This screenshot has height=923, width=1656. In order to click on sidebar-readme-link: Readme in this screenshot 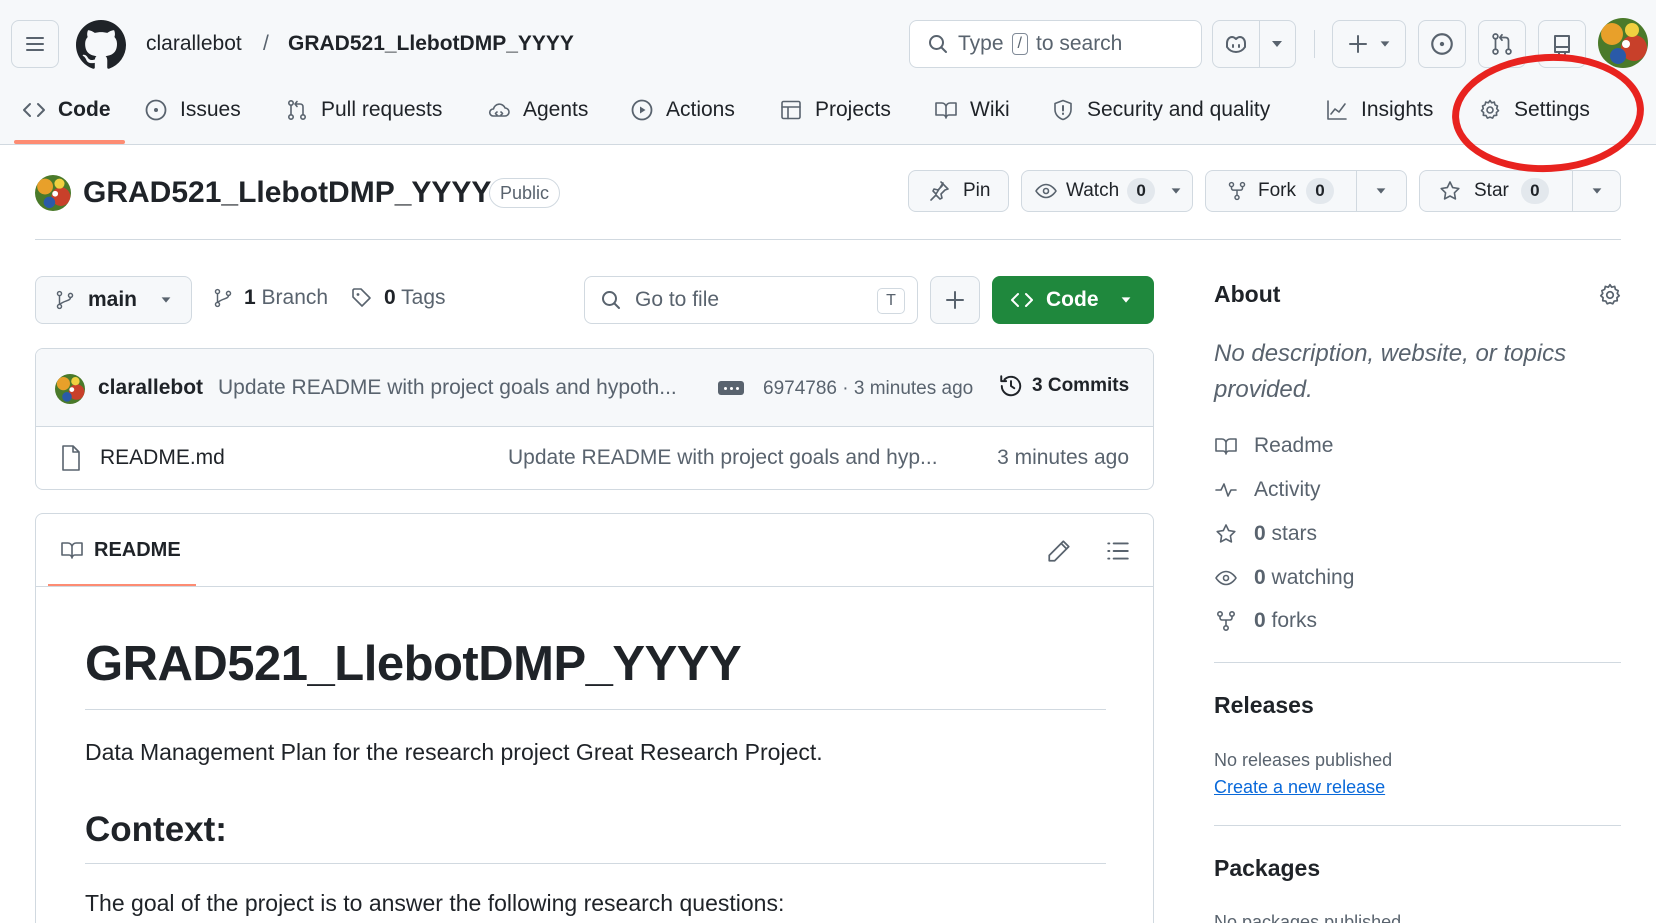, I will do `click(1273, 446)`.